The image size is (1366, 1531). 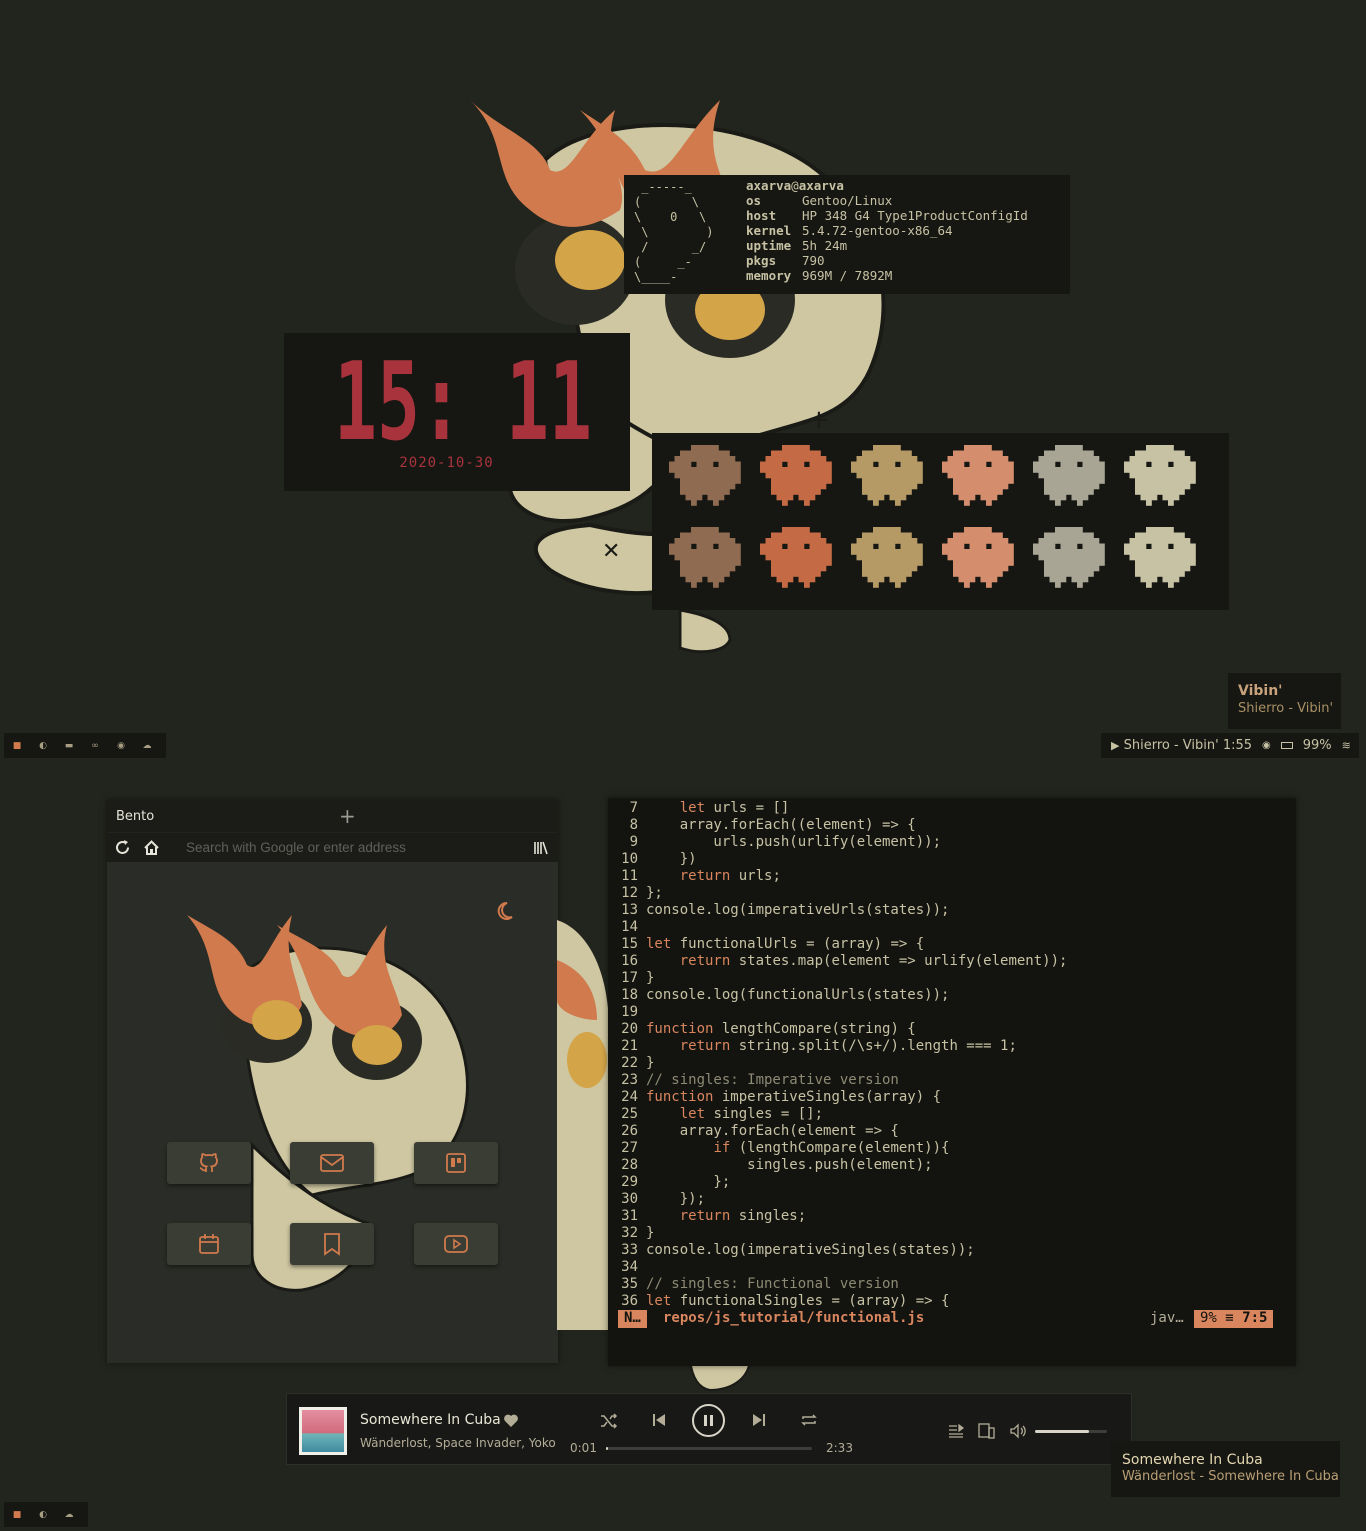 I want to click on now-playing-status: ▶ Shierro - Vibin' 1:55, so click(x=1181, y=745).